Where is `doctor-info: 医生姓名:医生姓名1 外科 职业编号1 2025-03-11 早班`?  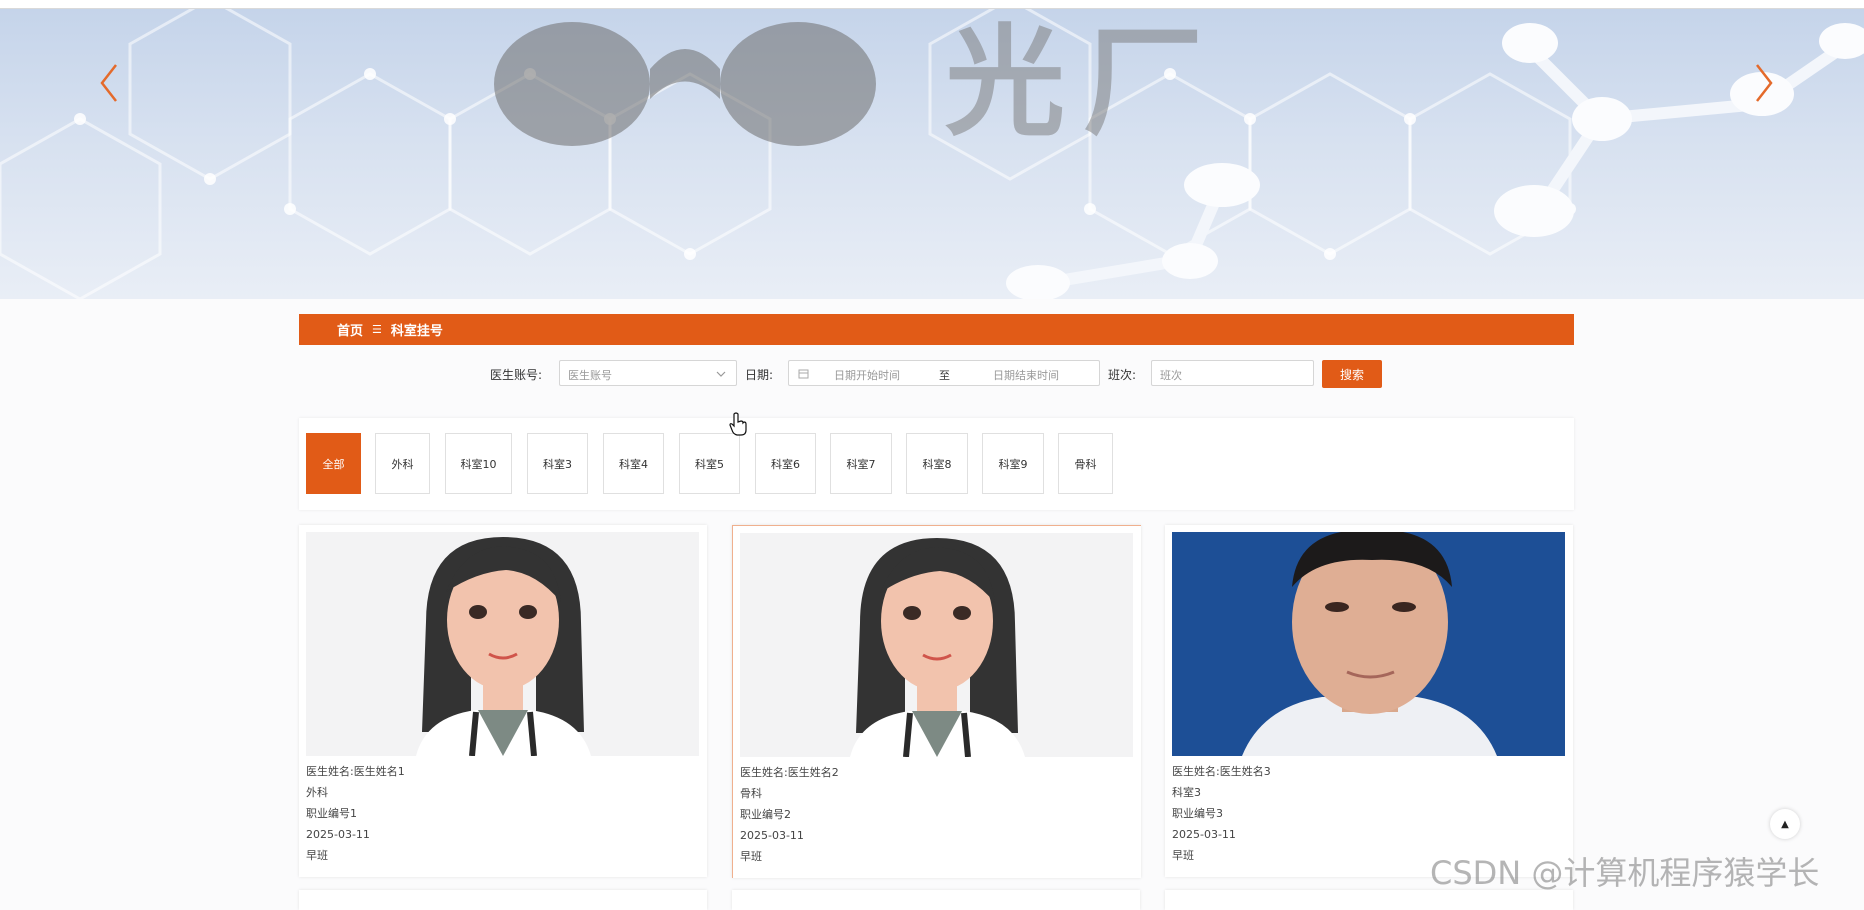
doctor-info: 医生姓名:医生姓名1 外科 职业编号1 2025-03-11 早班 is located at coordinates (355, 813).